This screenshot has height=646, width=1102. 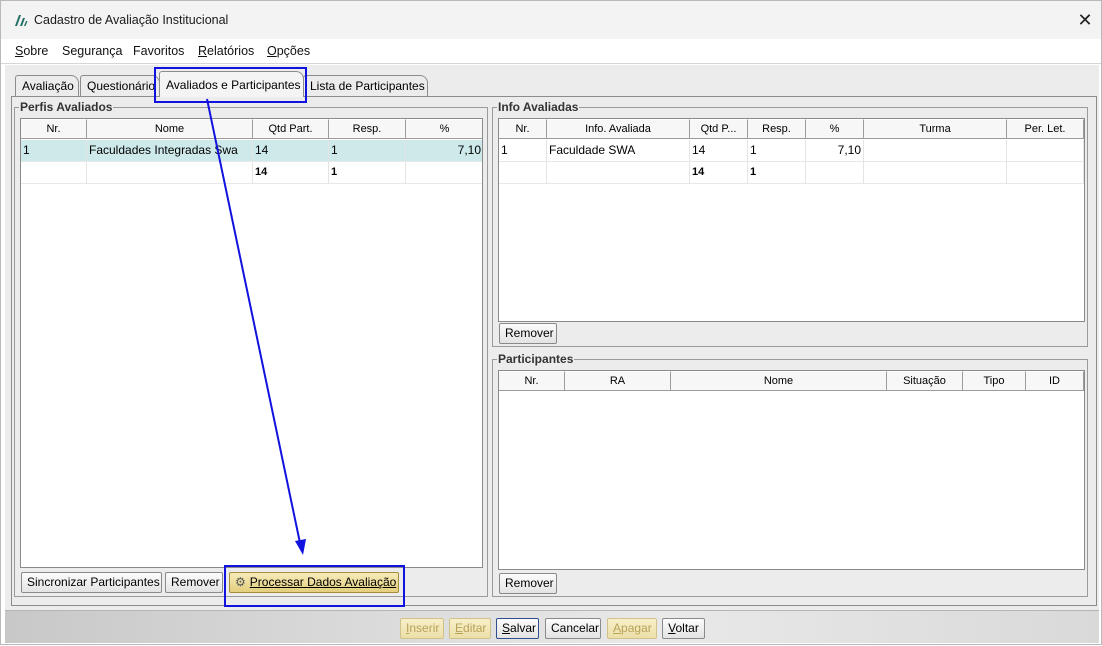 I want to click on tab-questionario: Questionário, so click(x=120, y=85).